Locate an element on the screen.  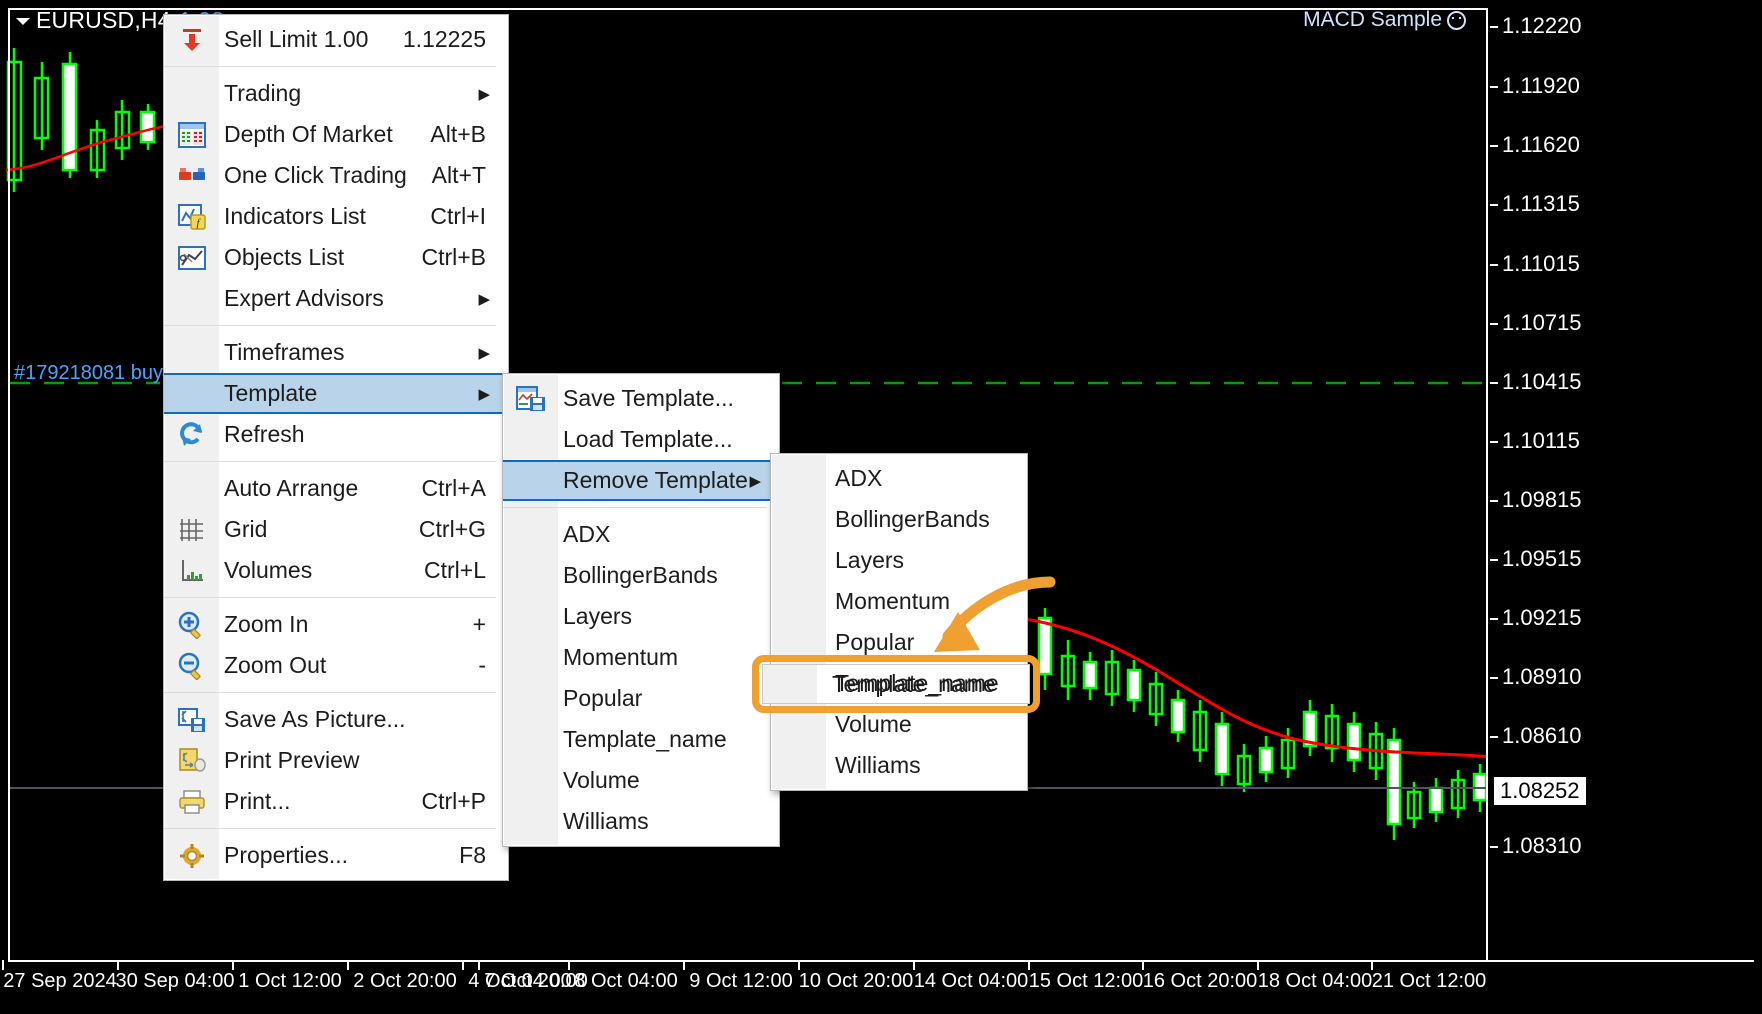
menu-item-label: Refresh is located at coordinates (264, 434).